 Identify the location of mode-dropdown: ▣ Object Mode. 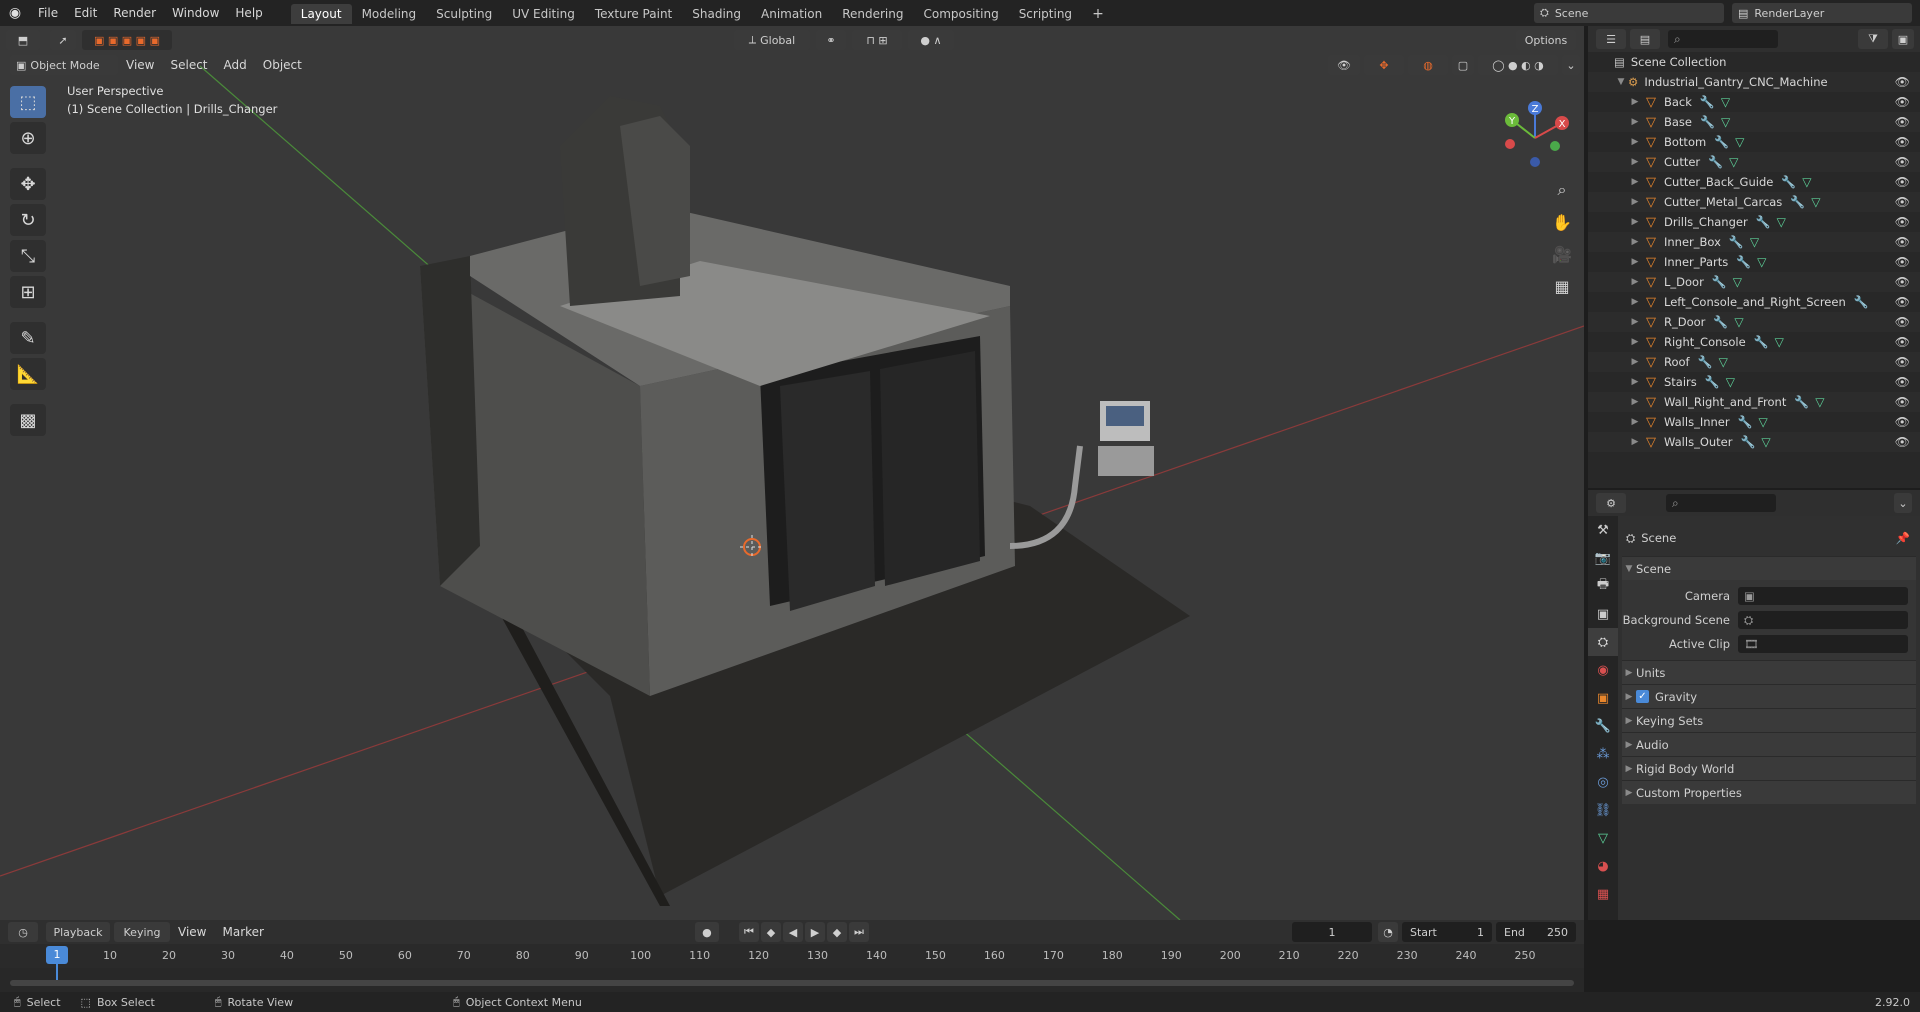
(64, 65).